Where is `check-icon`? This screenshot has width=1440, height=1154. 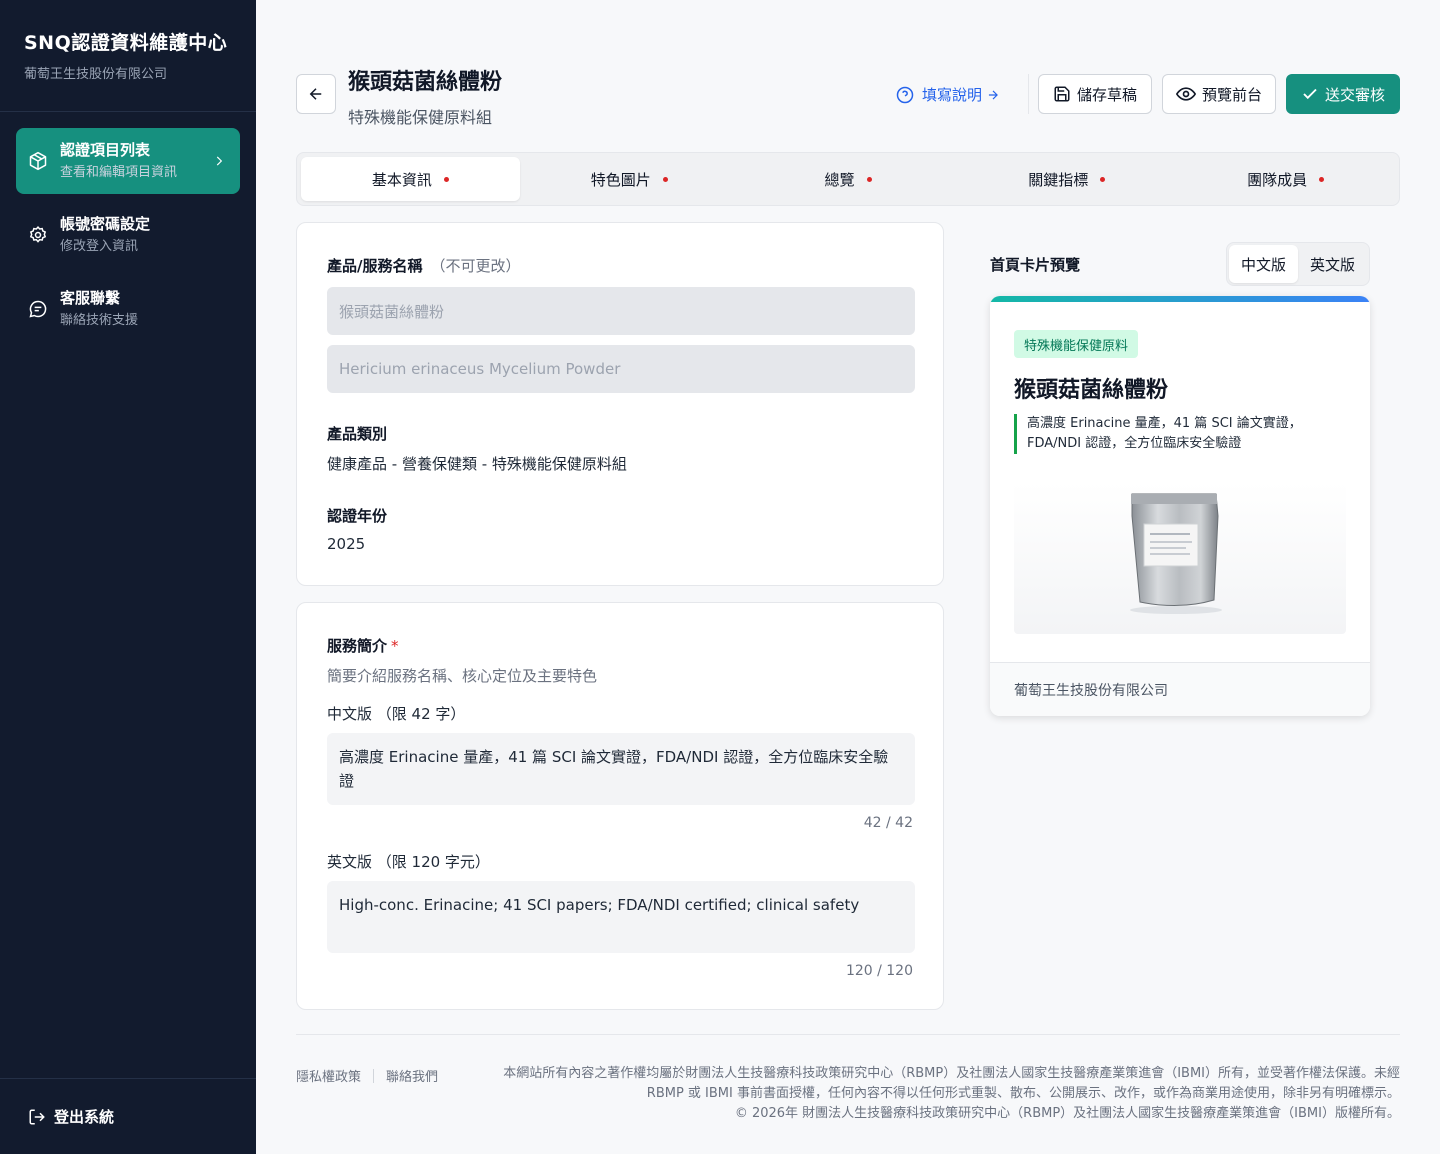 check-icon is located at coordinates (1310, 94).